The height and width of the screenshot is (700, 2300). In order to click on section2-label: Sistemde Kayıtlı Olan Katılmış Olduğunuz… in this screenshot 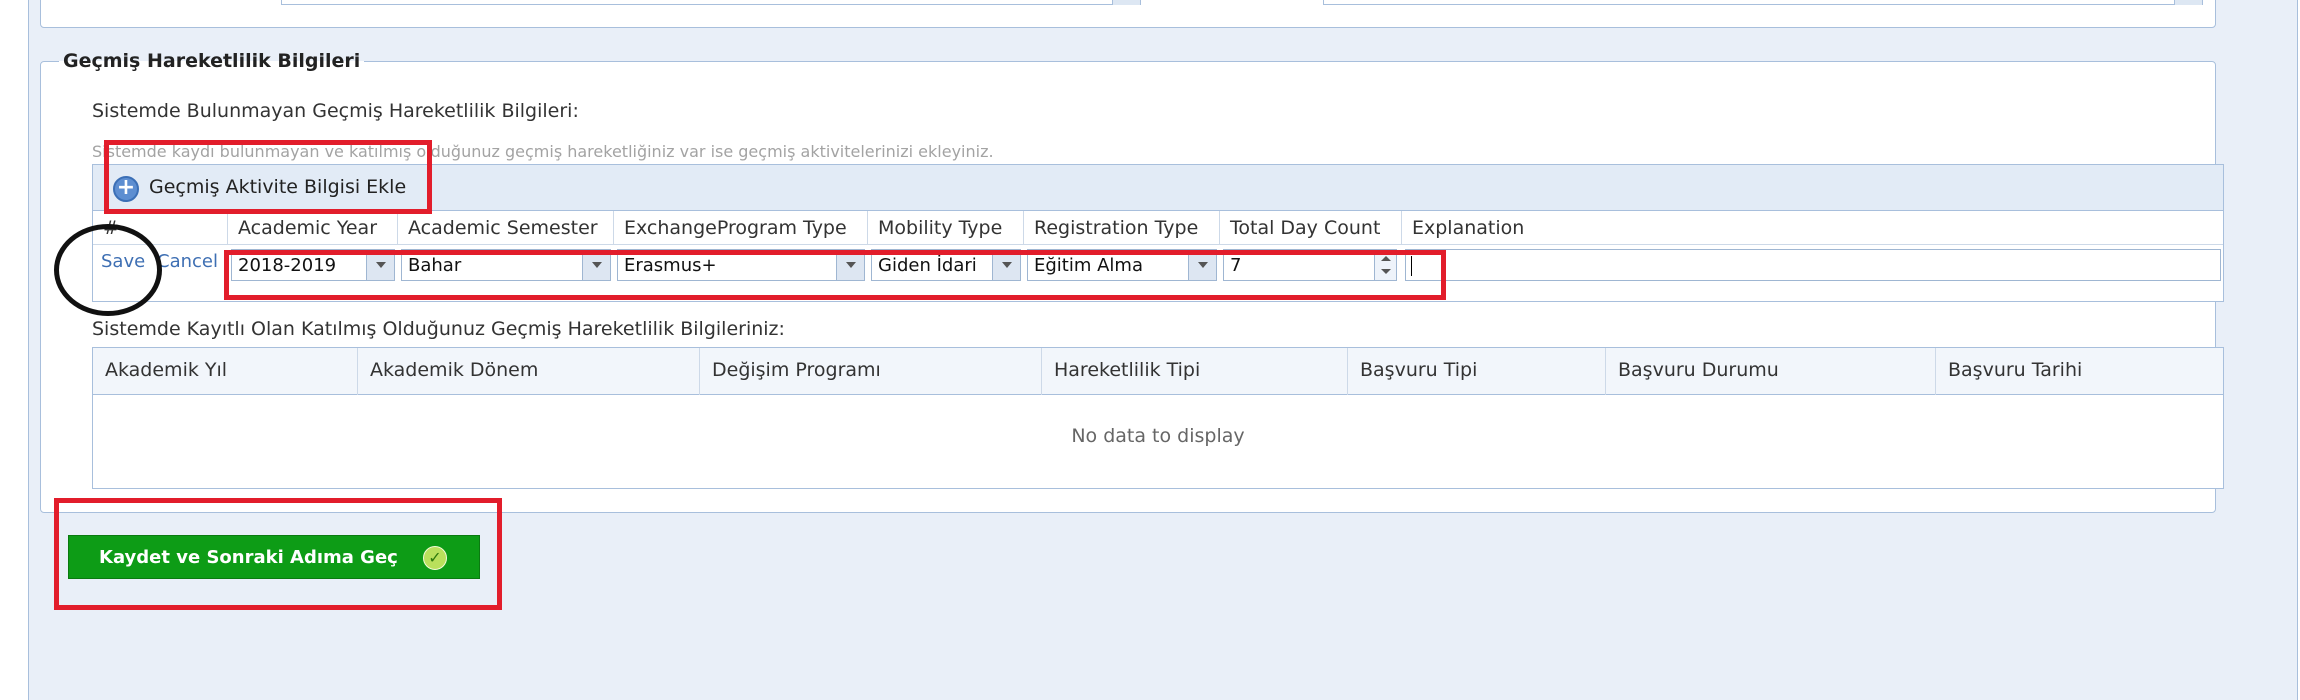, I will do `click(438, 329)`.